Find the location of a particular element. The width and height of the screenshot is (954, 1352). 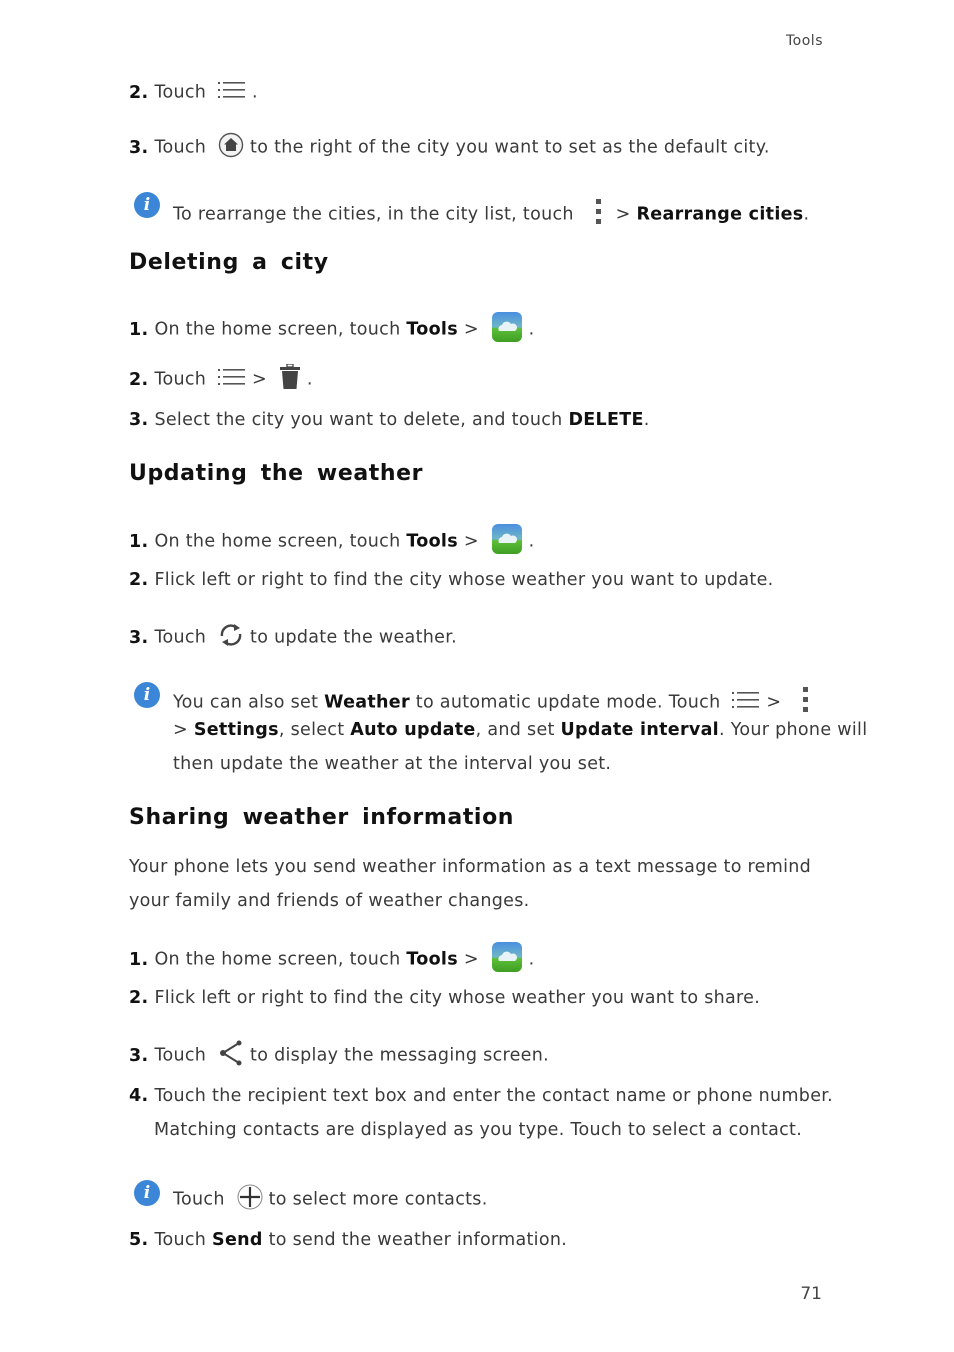

share-step-3: 3. Touch to display the messaging screen. is located at coordinates (339, 1055).